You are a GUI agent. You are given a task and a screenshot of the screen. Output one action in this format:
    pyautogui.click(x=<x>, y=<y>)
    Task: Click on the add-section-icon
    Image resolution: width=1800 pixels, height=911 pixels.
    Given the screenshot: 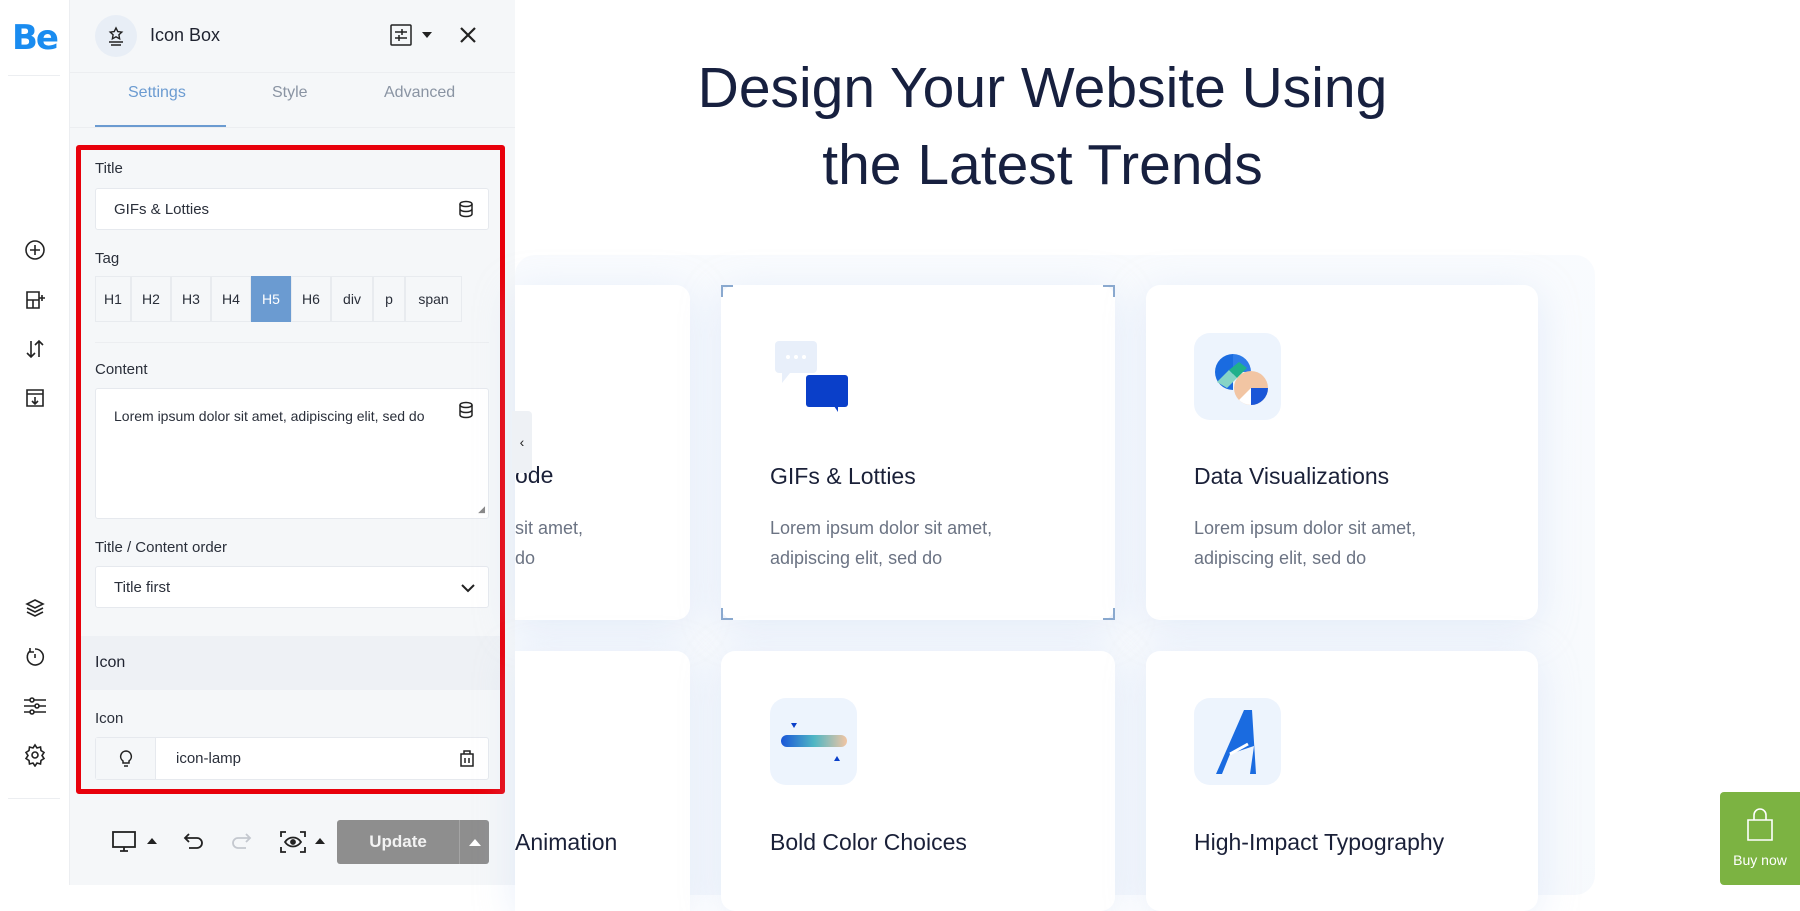 What is the action you would take?
    pyautogui.click(x=35, y=300)
    